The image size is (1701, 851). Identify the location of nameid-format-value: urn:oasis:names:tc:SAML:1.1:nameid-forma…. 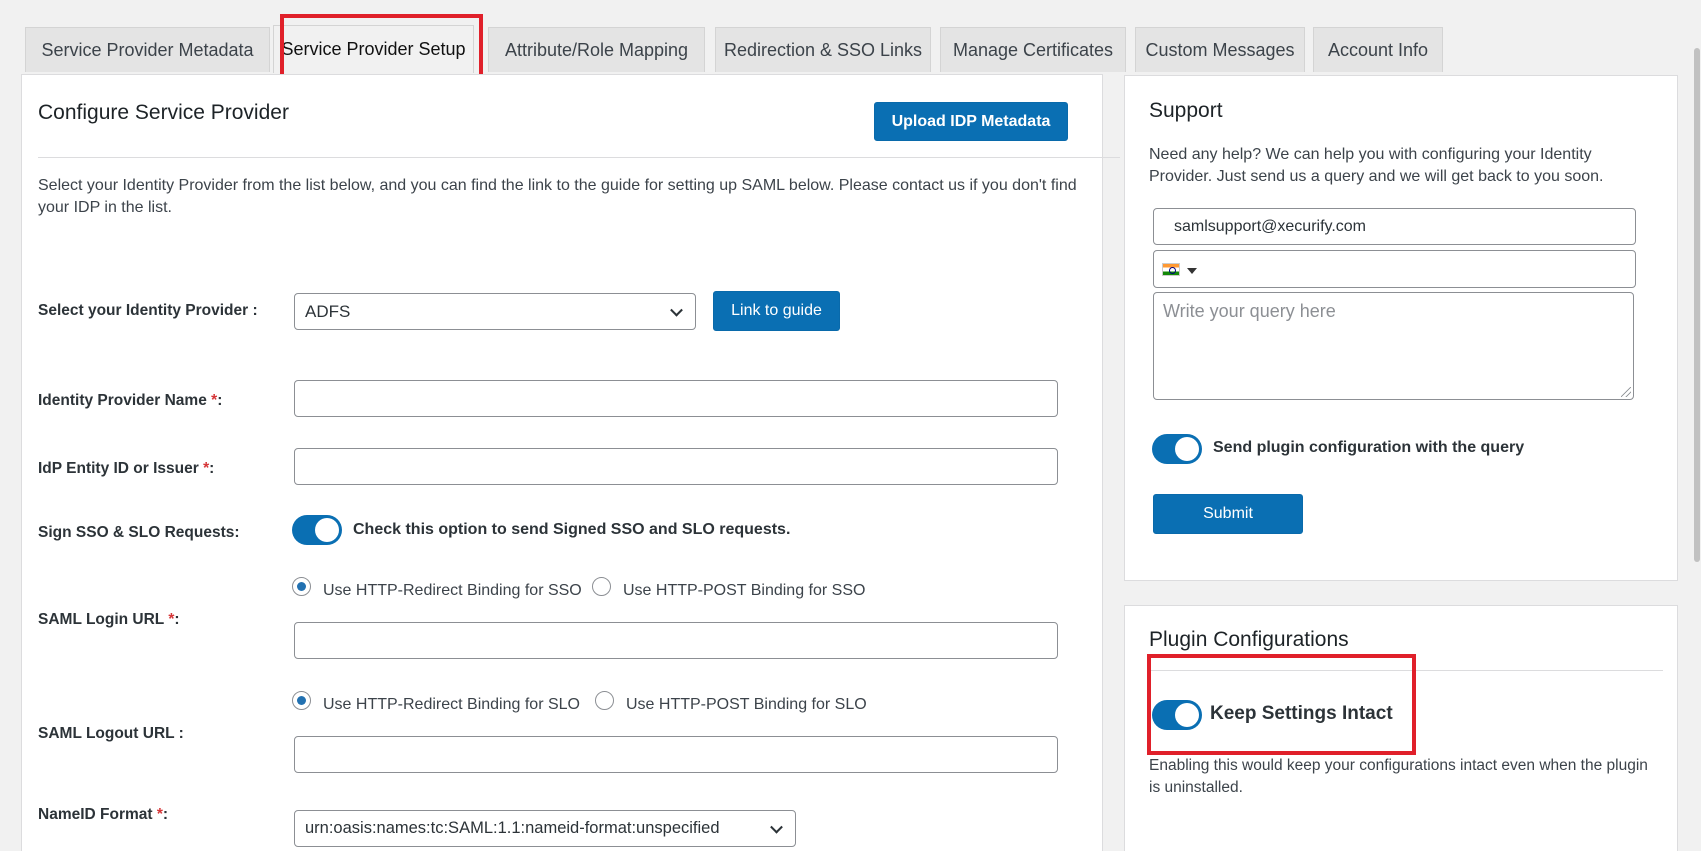
(512, 828).